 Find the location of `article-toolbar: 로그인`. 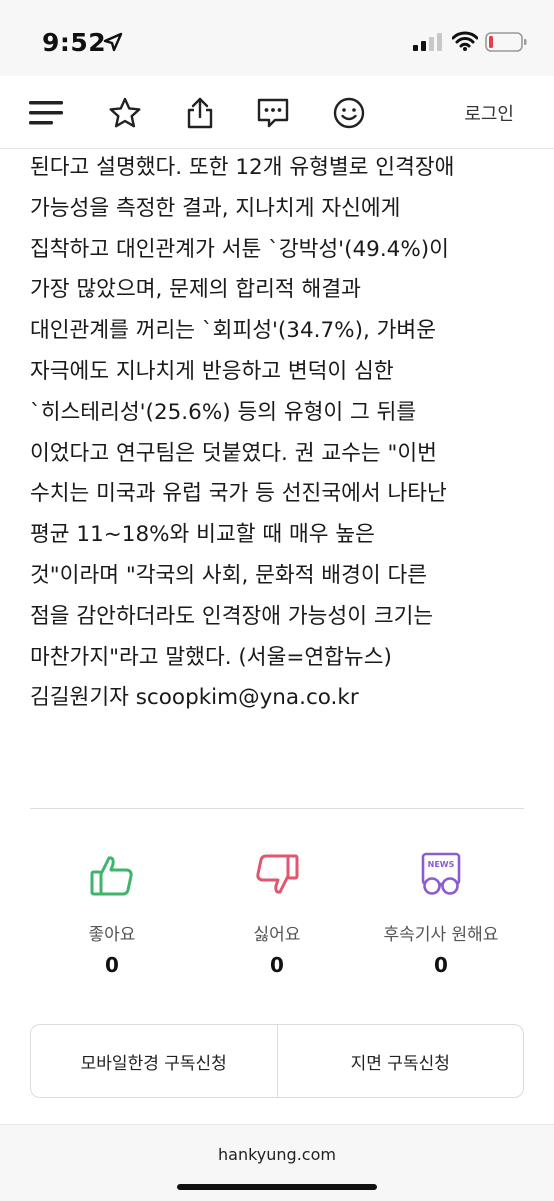

article-toolbar: 로그인 is located at coordinates (277, 112).